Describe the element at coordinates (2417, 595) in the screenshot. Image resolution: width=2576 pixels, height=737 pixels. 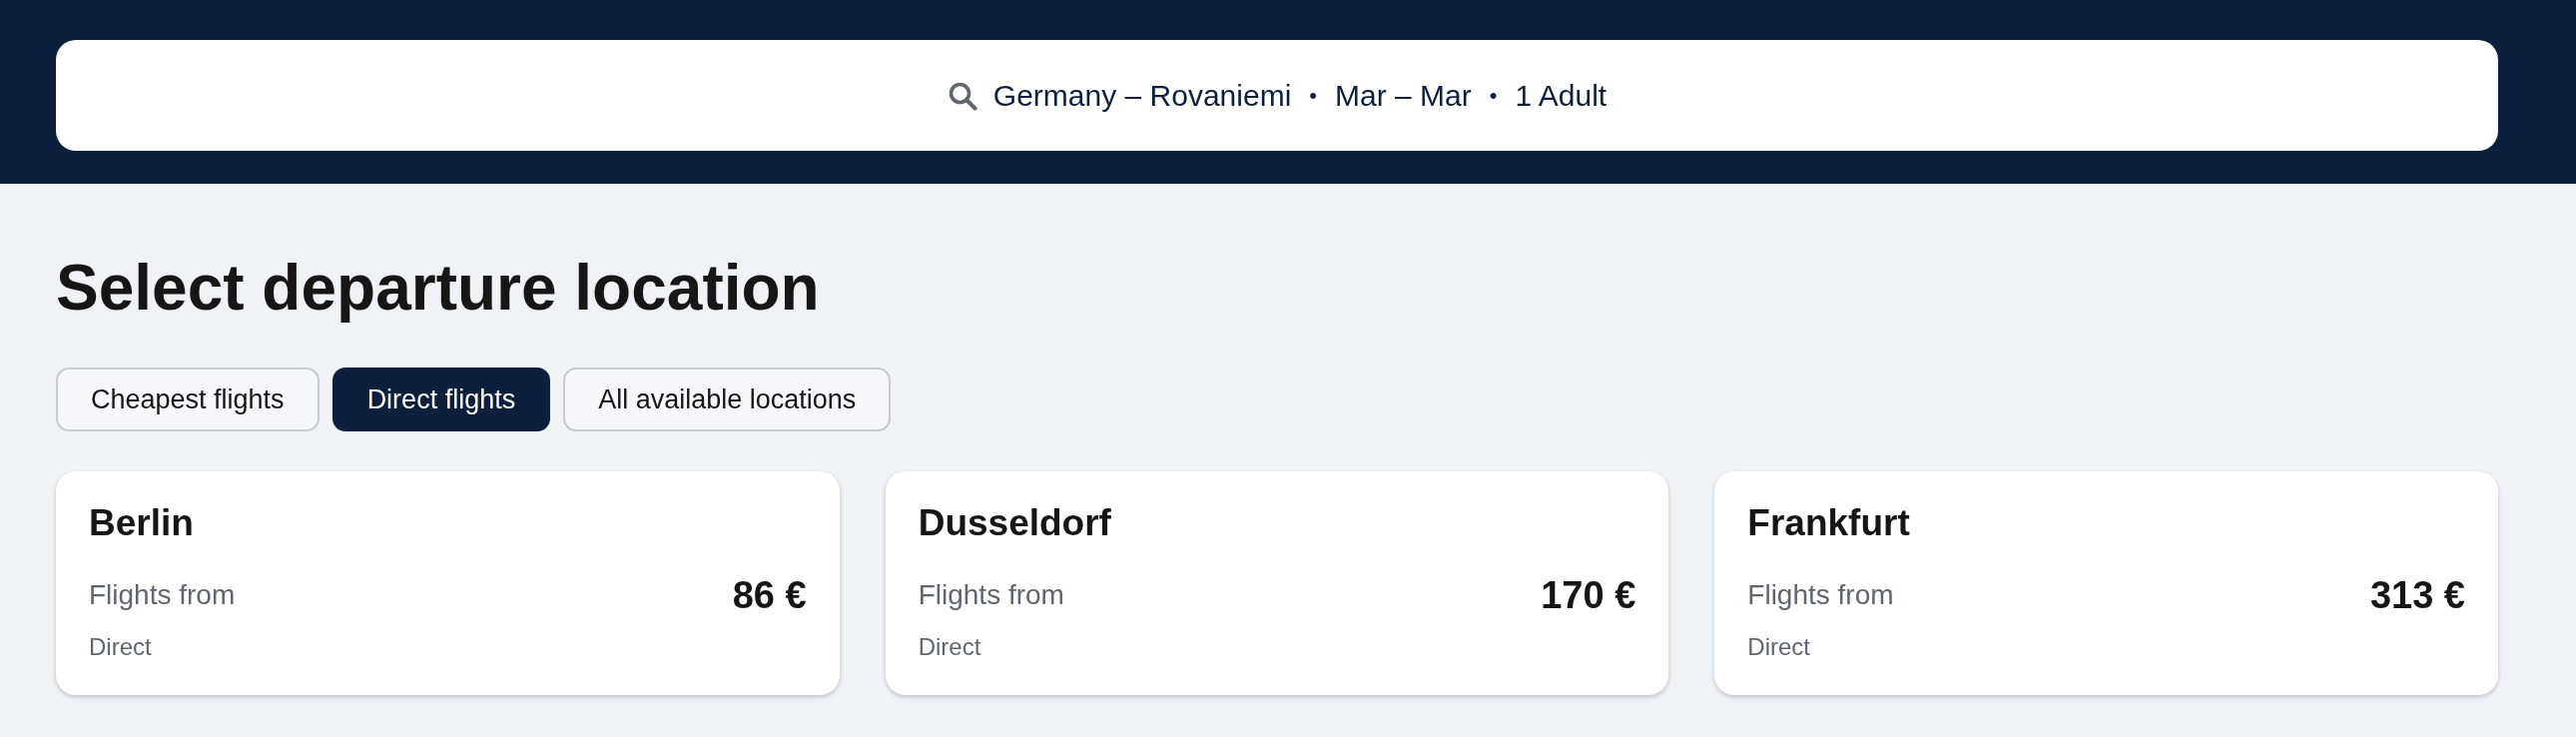
I see `price-label: 313 €` at that location.